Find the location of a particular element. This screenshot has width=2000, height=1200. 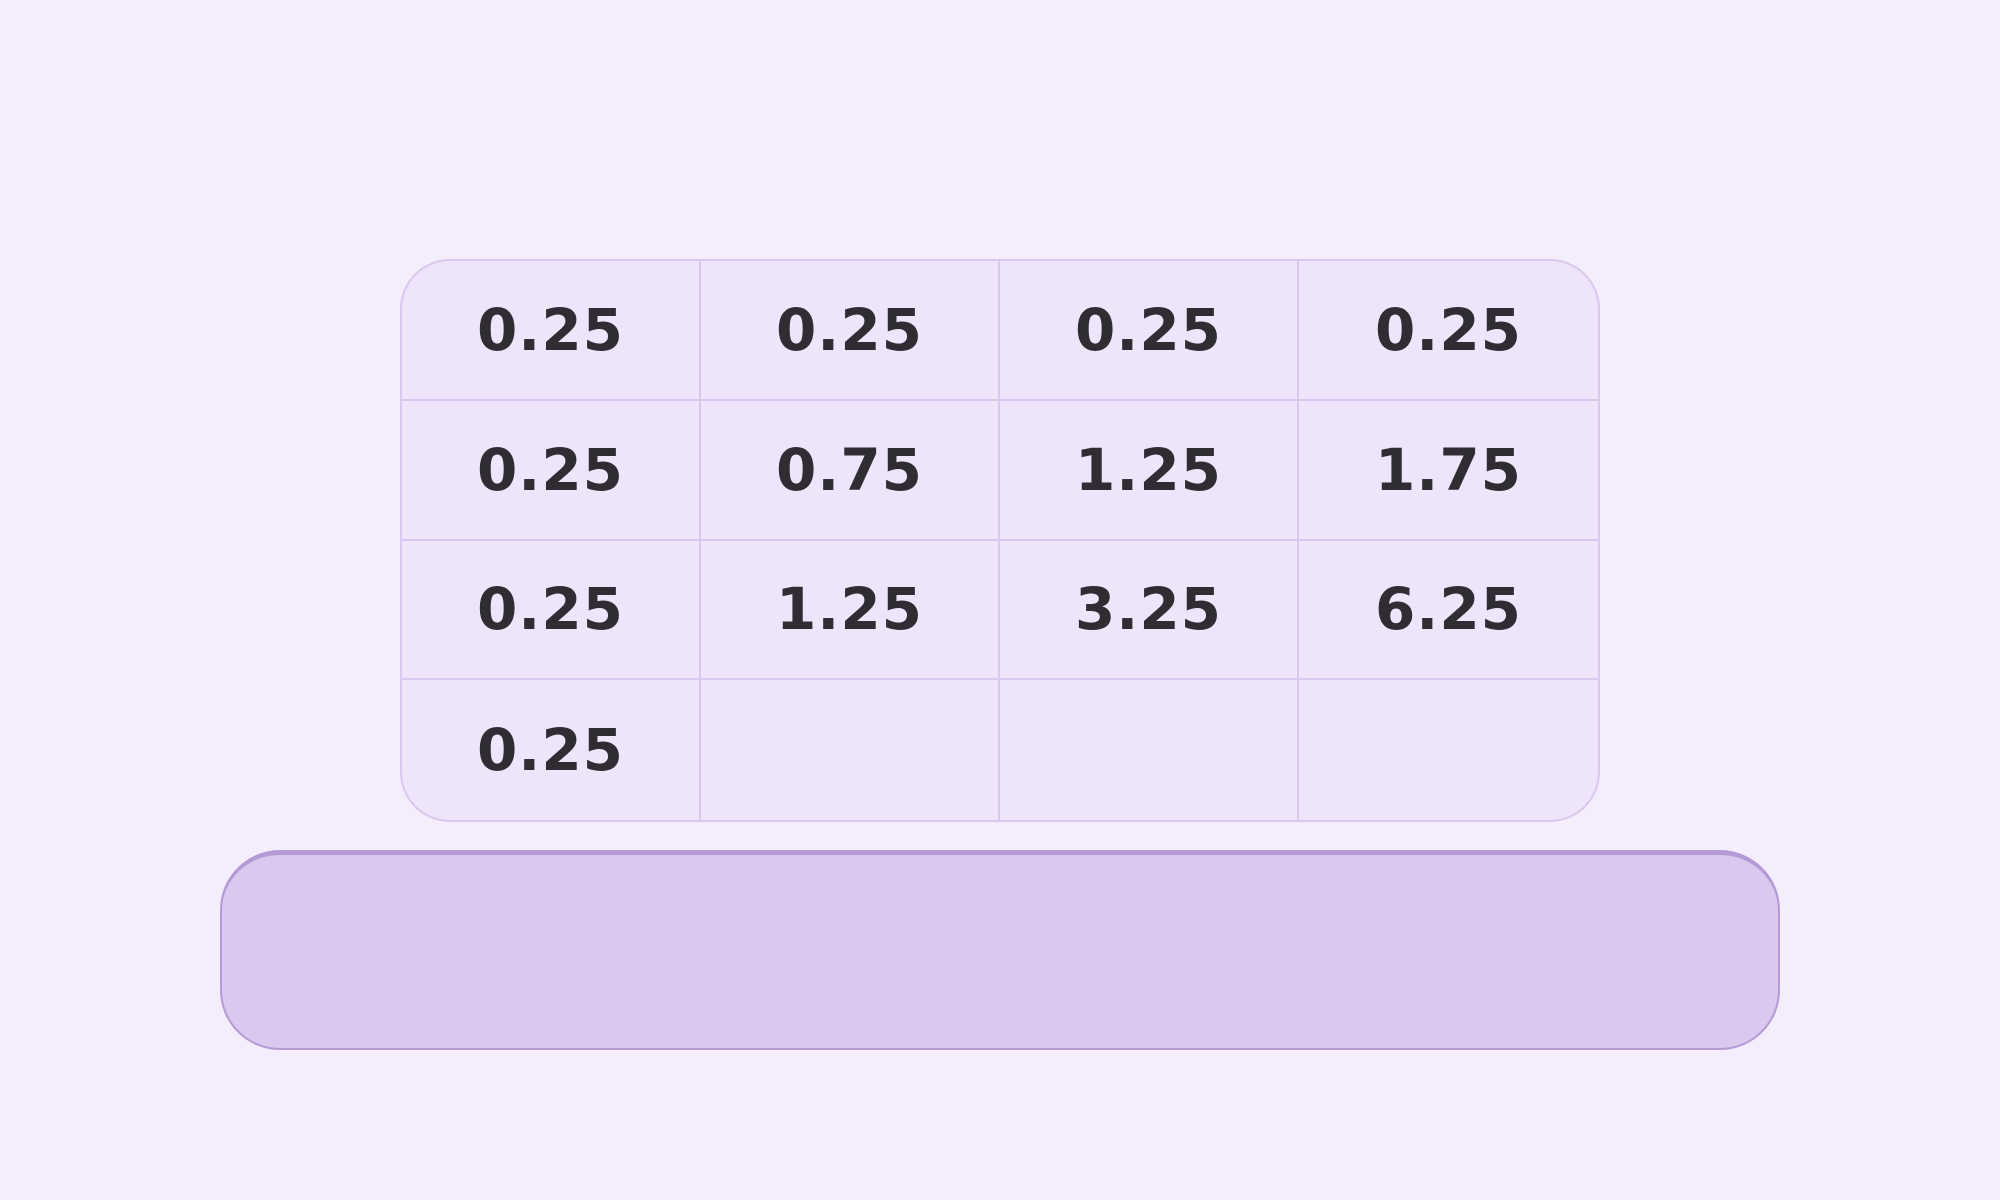

grid-cell-r3-c0: 0.25 is located at coordinates (551, 750).